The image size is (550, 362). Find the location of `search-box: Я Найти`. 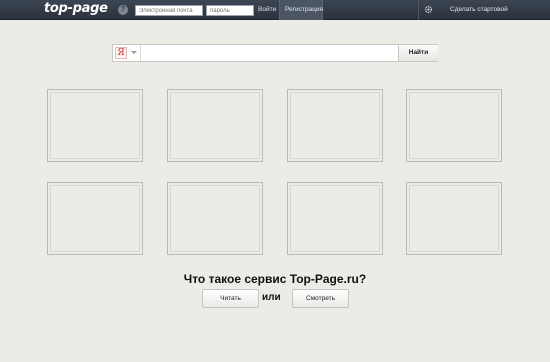

search-box: Я Найти is located at coordinates (275, 53).